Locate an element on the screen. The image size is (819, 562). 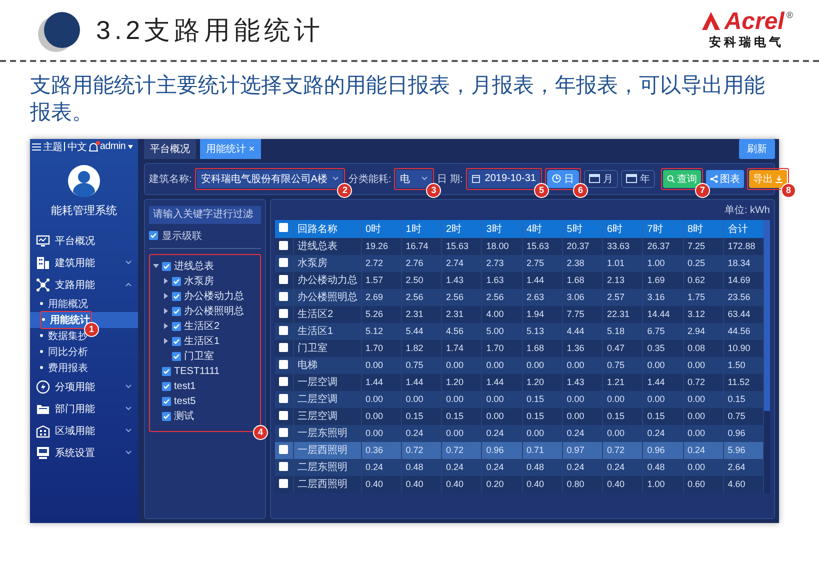
table-row: 水泵房 2.72 2.76 2.74 2.73 2.75 2.38 1.01 1.00 0.25 18.34 is located at coordinates (519, 263).